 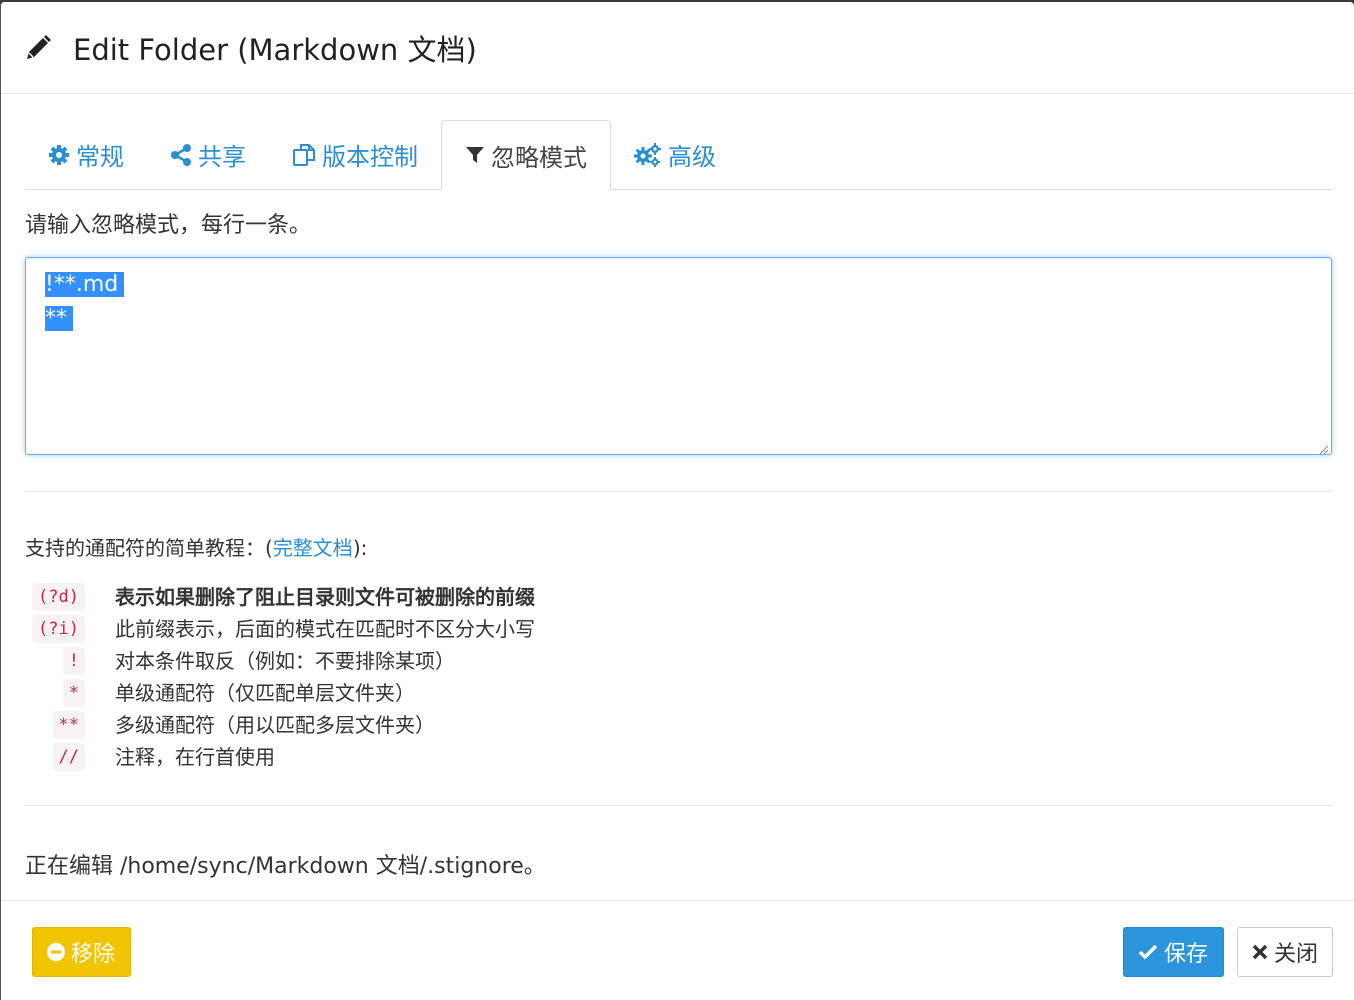 I want to click on save-button-label: 保存, so click(x=1186, y=954).